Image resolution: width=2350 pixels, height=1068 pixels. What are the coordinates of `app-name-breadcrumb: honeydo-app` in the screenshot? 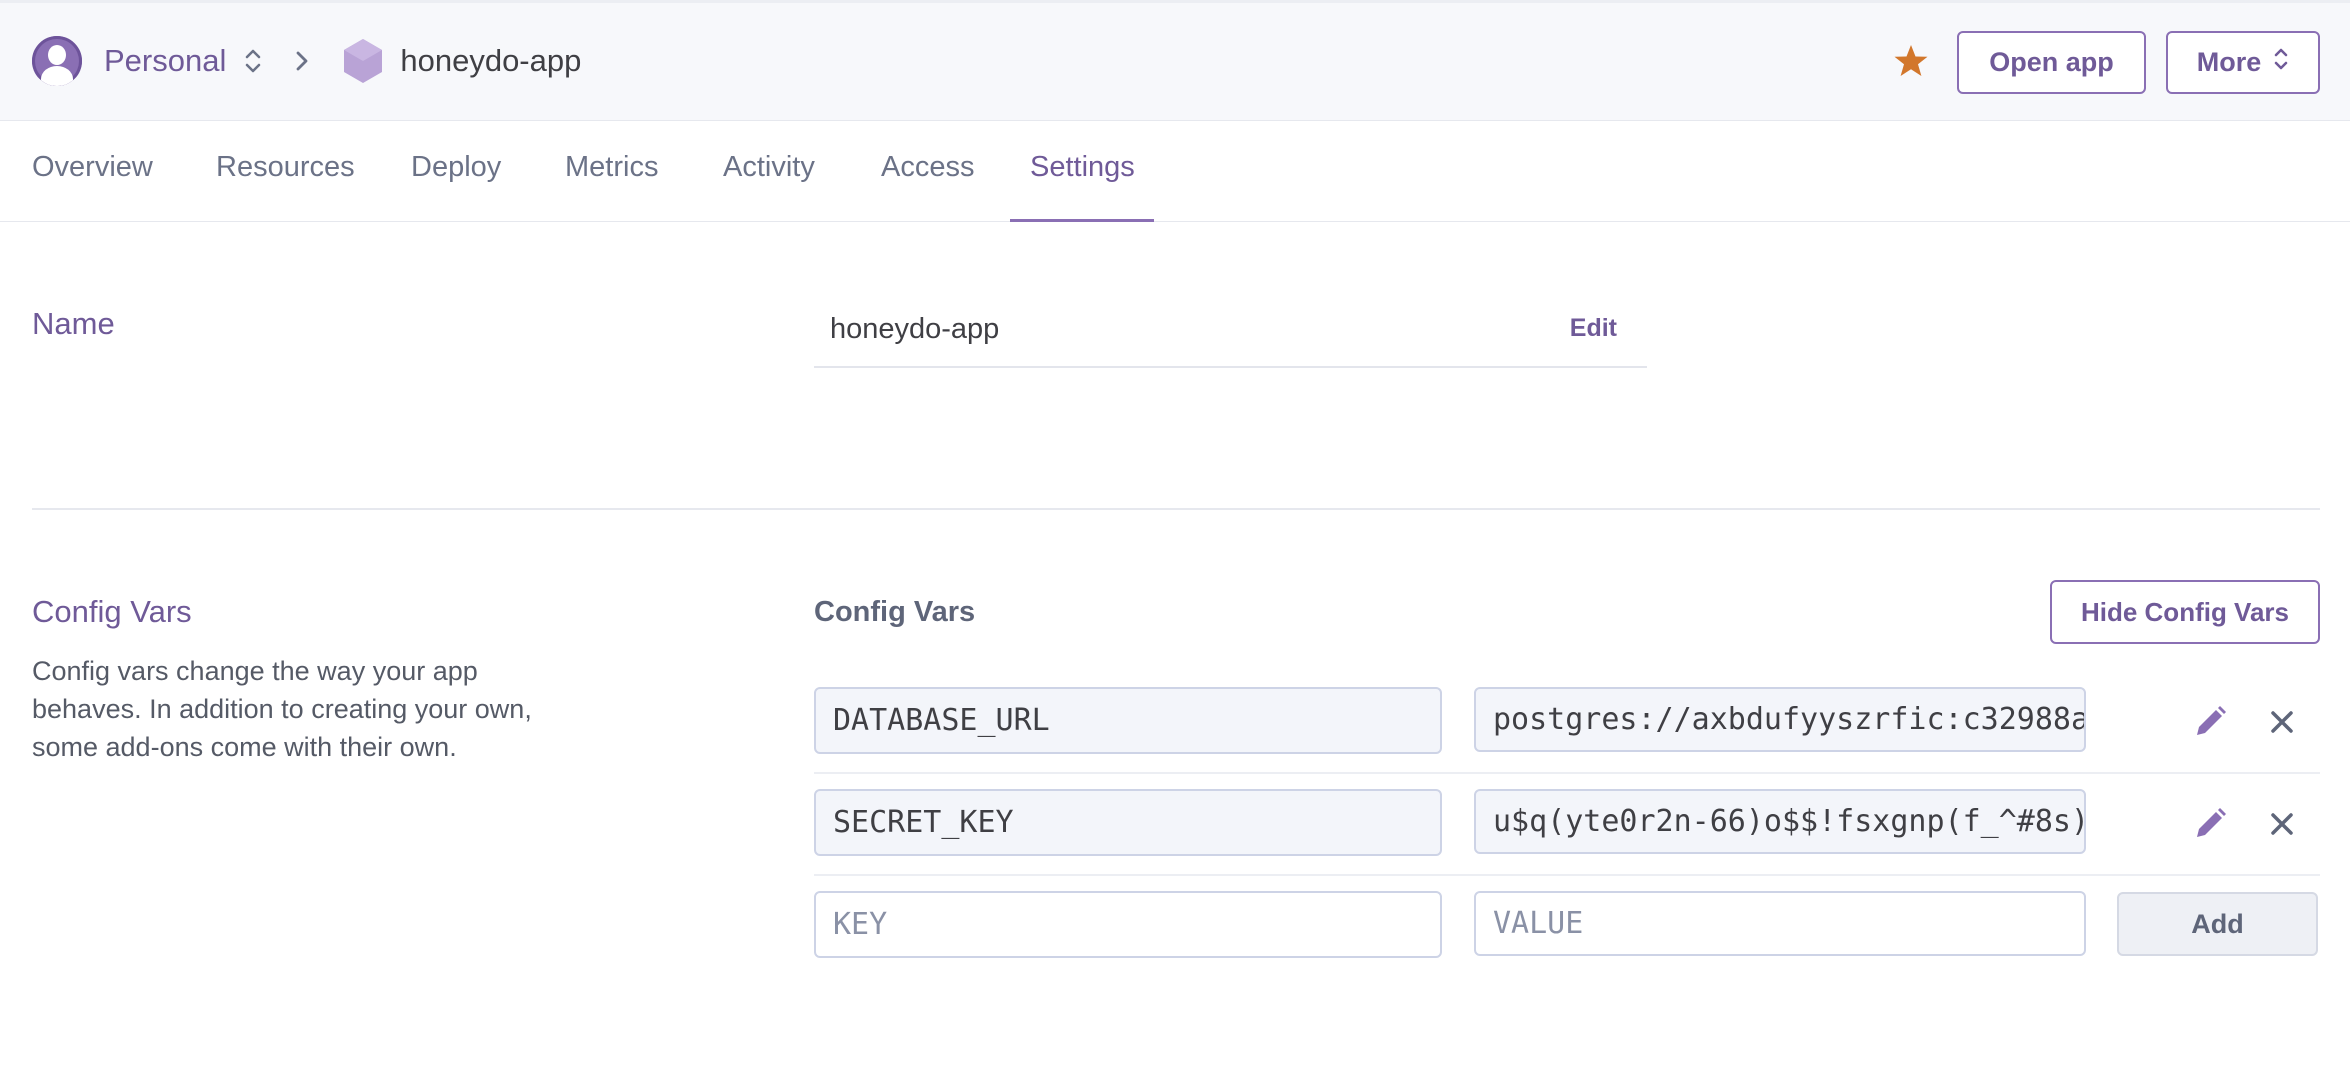 It's located at (490, 61).